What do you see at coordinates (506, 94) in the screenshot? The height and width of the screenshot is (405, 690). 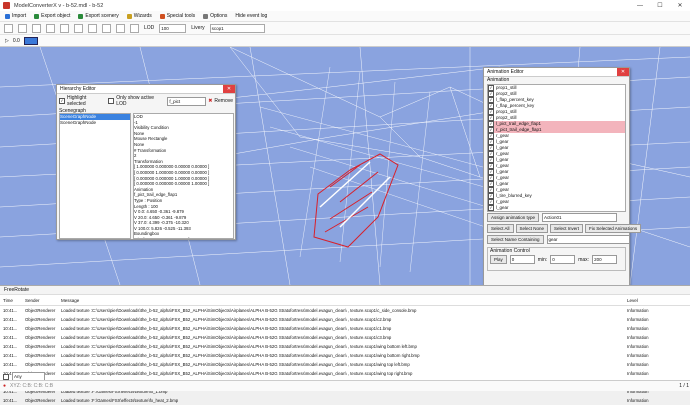 I see `animation-item-label: prop2_still` at bounding box center [506, 94].